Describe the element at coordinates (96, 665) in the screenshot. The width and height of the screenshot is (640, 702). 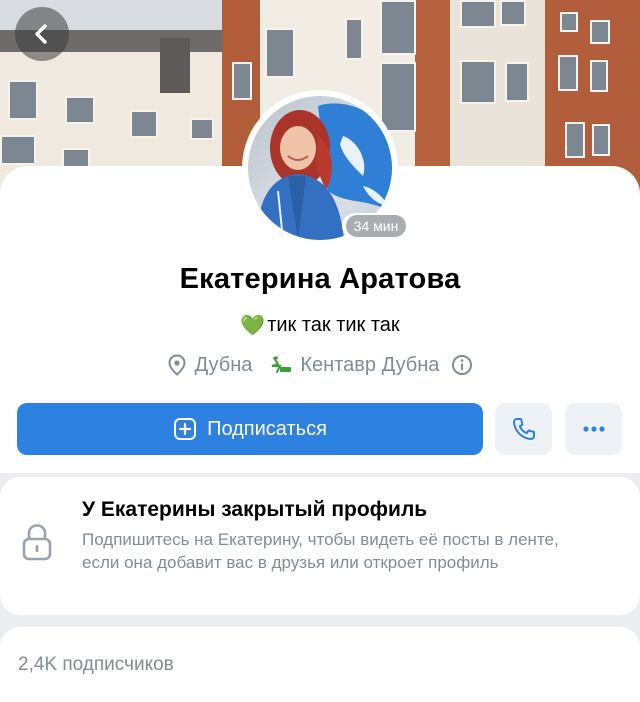
I see `followers-count: 2,4K подписчиков` at that location.